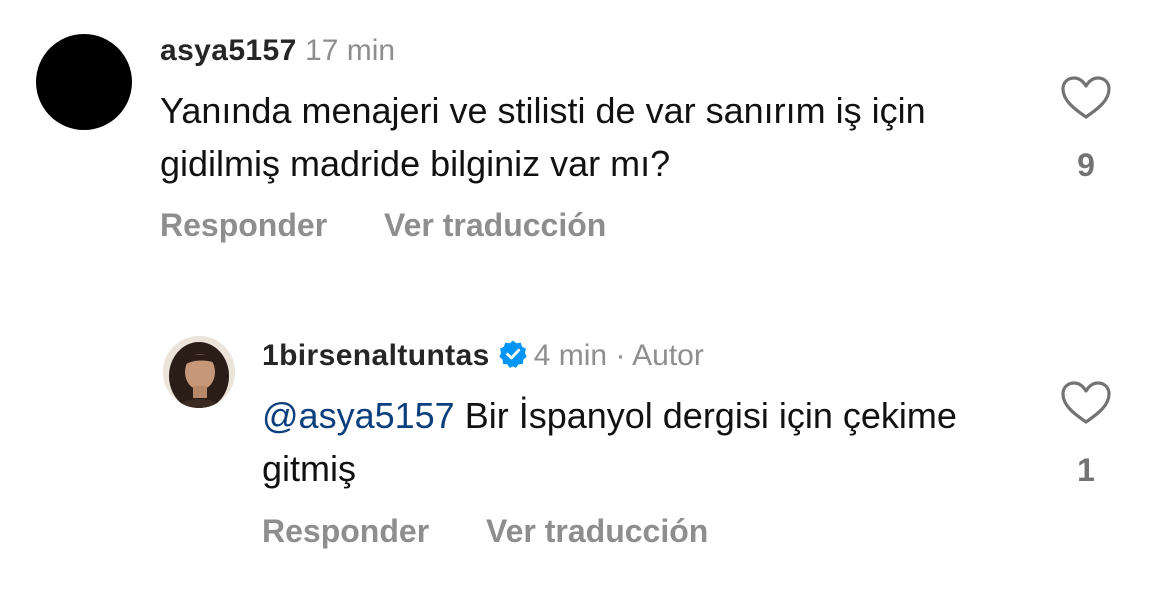  I want to click on like-group: 9, so click(1086, 129).